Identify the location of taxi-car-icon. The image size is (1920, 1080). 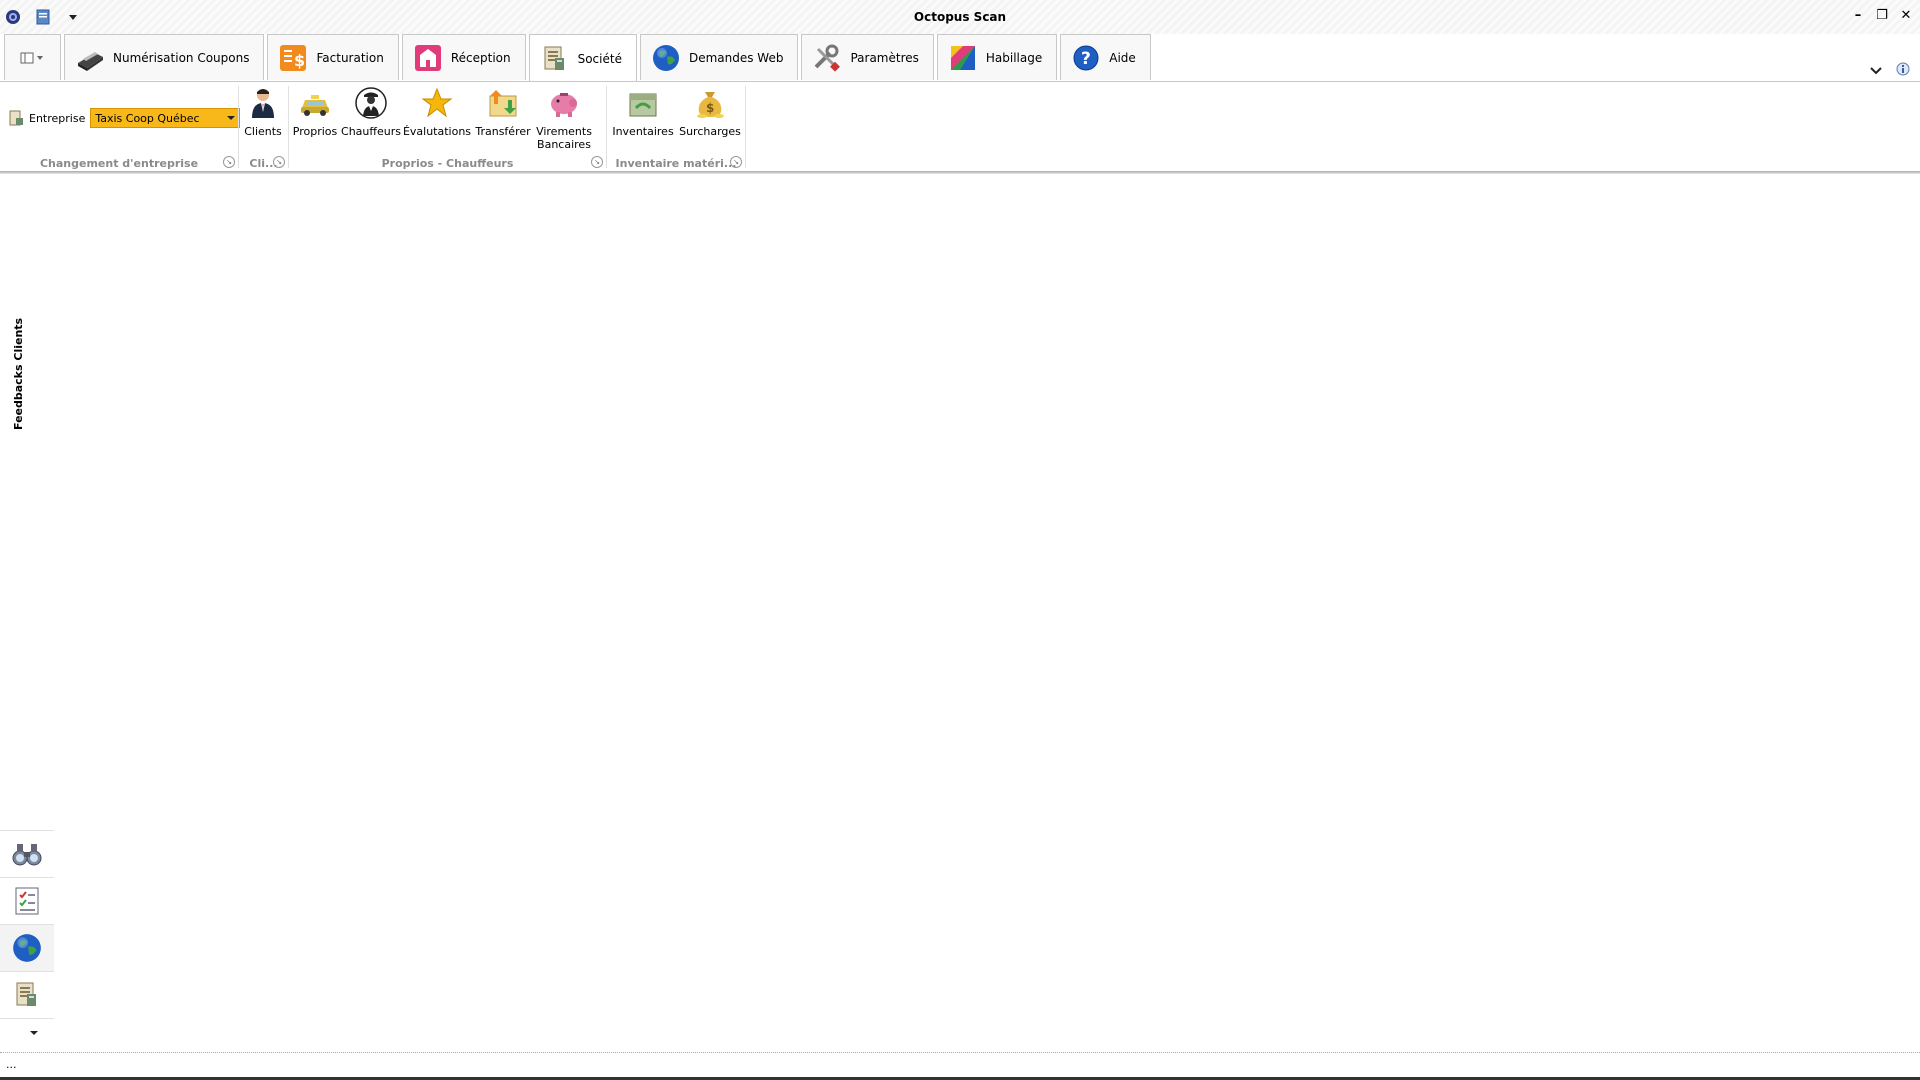
(315, 105).